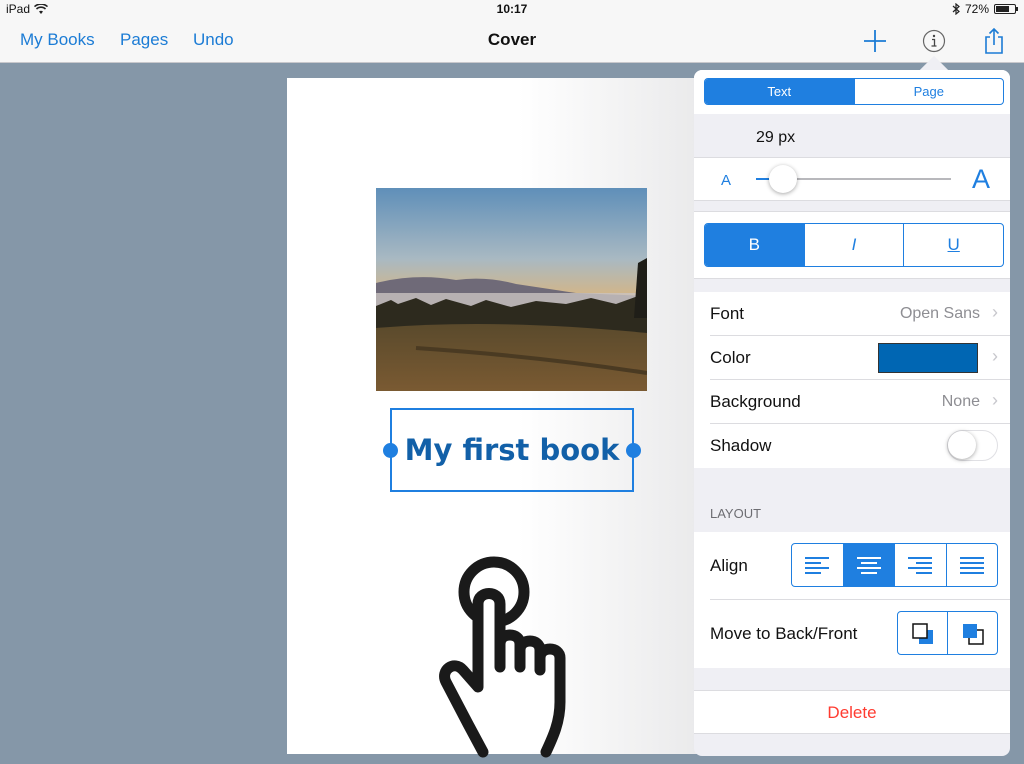 This screenshot has width=1024, height=764. What do you see at coordinates (726, 180) in the screenshot?
I see `small-a-label: A` at bounding box center [726, 180].